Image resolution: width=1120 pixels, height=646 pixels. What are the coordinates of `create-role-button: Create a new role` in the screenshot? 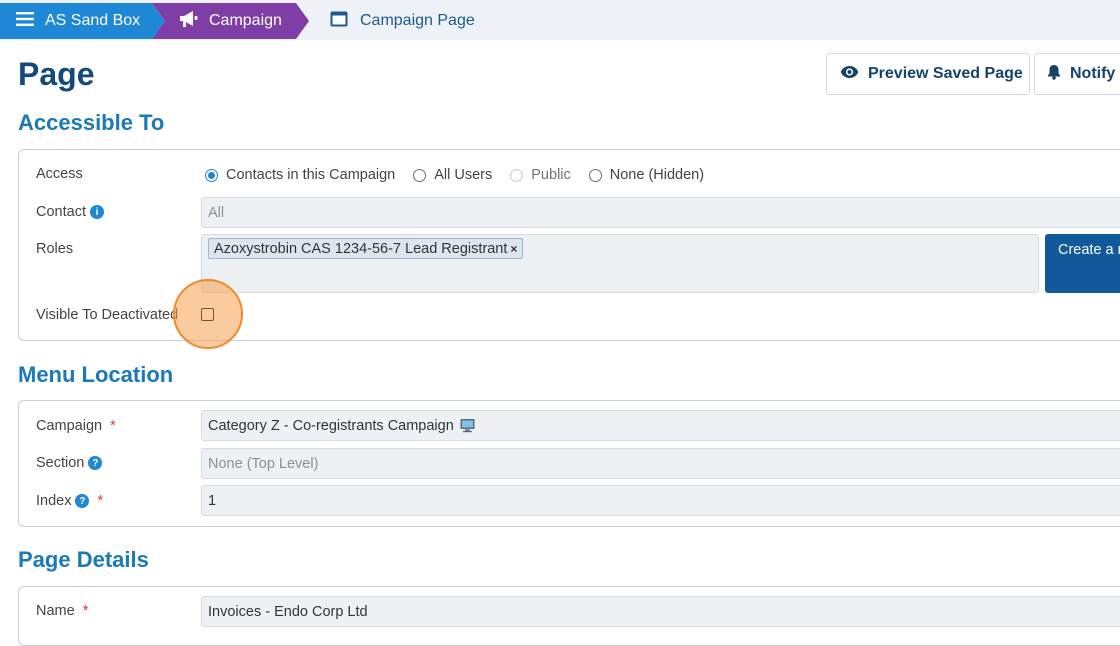 It's located at (1082, 263).